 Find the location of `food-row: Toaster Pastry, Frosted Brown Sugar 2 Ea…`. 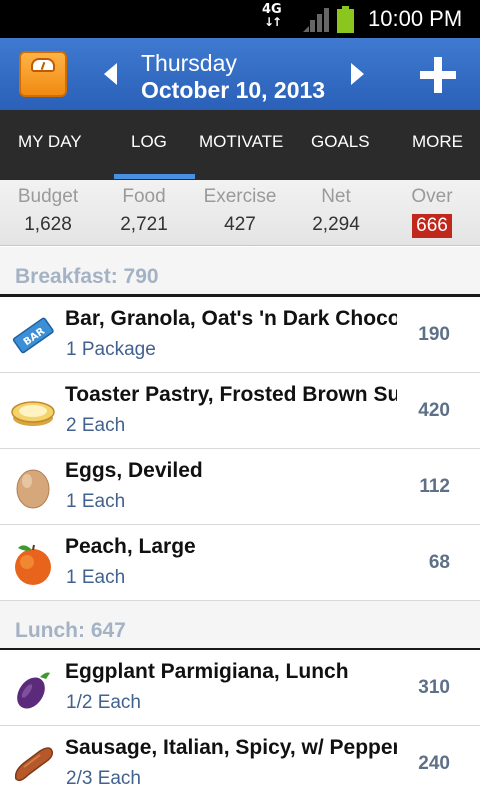

food-row: Toaster Pastry, Frosted Brown Sugar 2 Ea… is located at coordinates (240, 411).